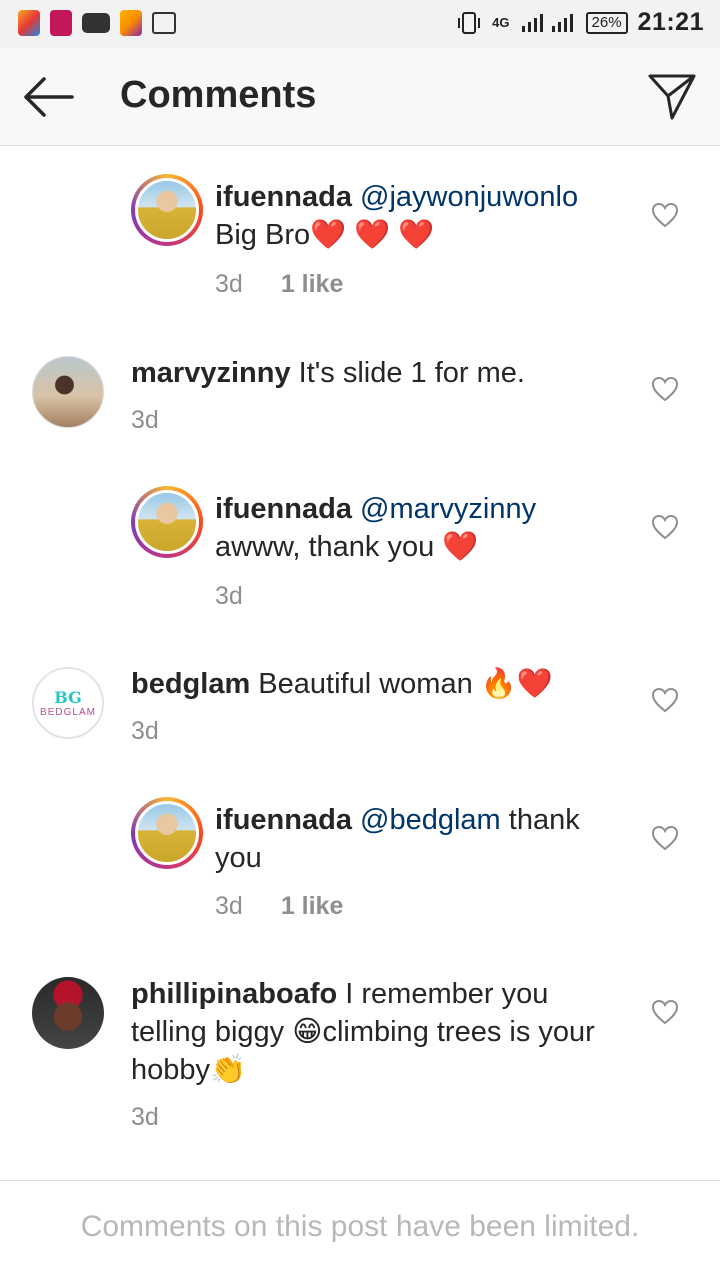  What do you see at coordinates (547, 22) in the screenshot?
I see `signal-icon` at bounding box center [547, 22].